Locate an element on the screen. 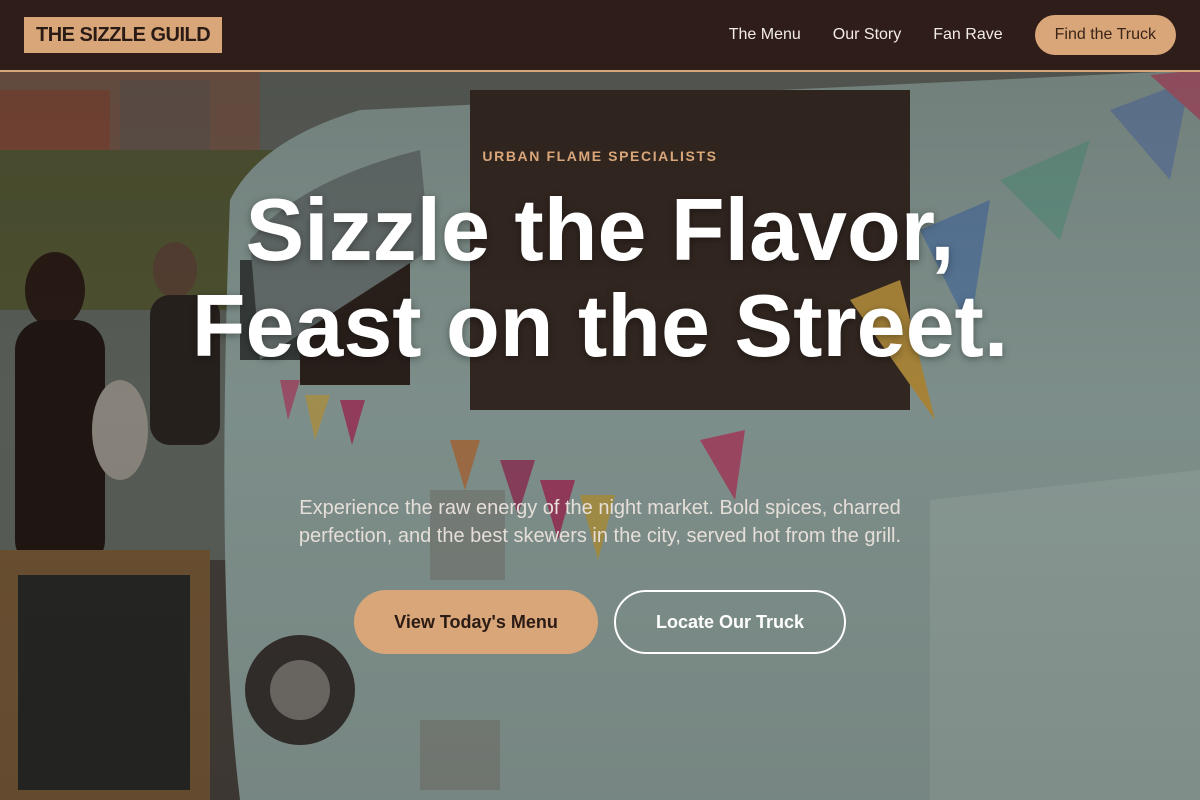 The image size is (1200, 800). find-truck-button: Find the Truck is located at coordinates (1105, 35).